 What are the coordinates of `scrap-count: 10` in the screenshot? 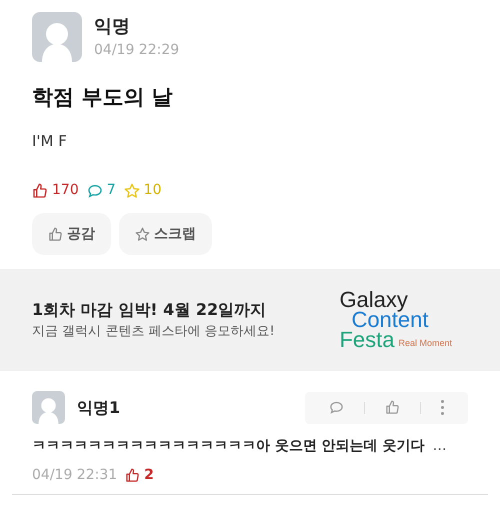 It's located at (153, 190).